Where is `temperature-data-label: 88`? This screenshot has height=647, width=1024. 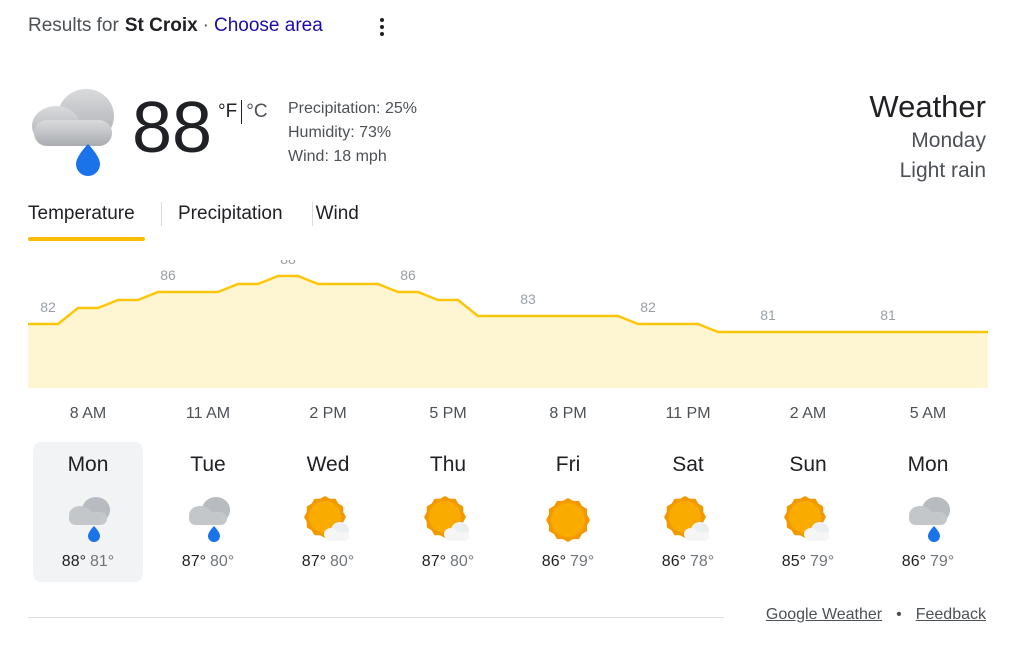
temperature-data-label: 88 is located at coordinates (288, 263).